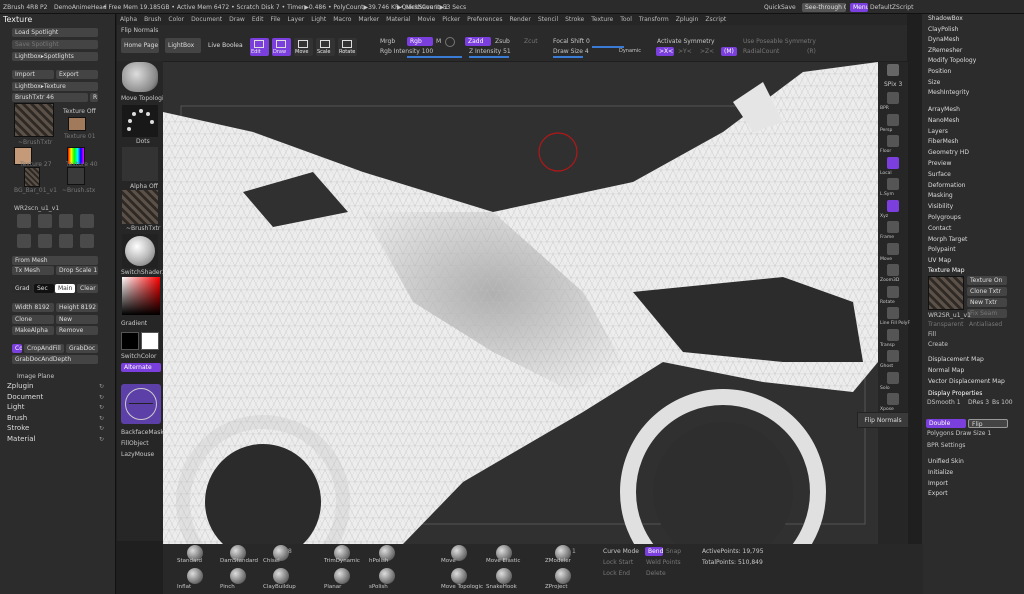 Image resolution: width=1024 pixels, height=594 pixels. Describe the element at coordinates (77, 307) in the screenshot. I see `height-slider: Height 8192` at that location.